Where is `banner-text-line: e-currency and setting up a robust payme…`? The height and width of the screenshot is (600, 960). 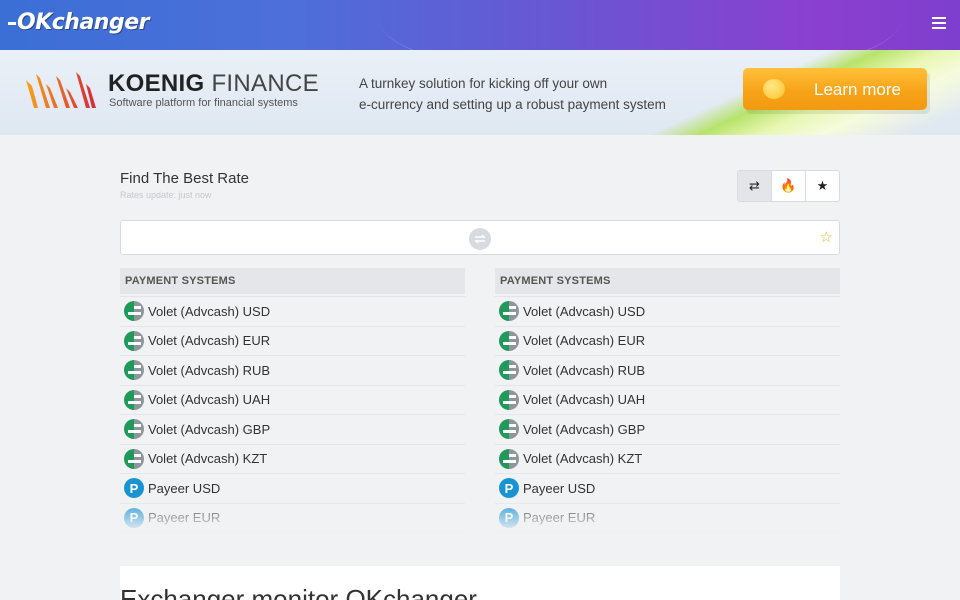 banner-text-line: e-currency and setting up a robust payme… is located at coordinates (512, 104).